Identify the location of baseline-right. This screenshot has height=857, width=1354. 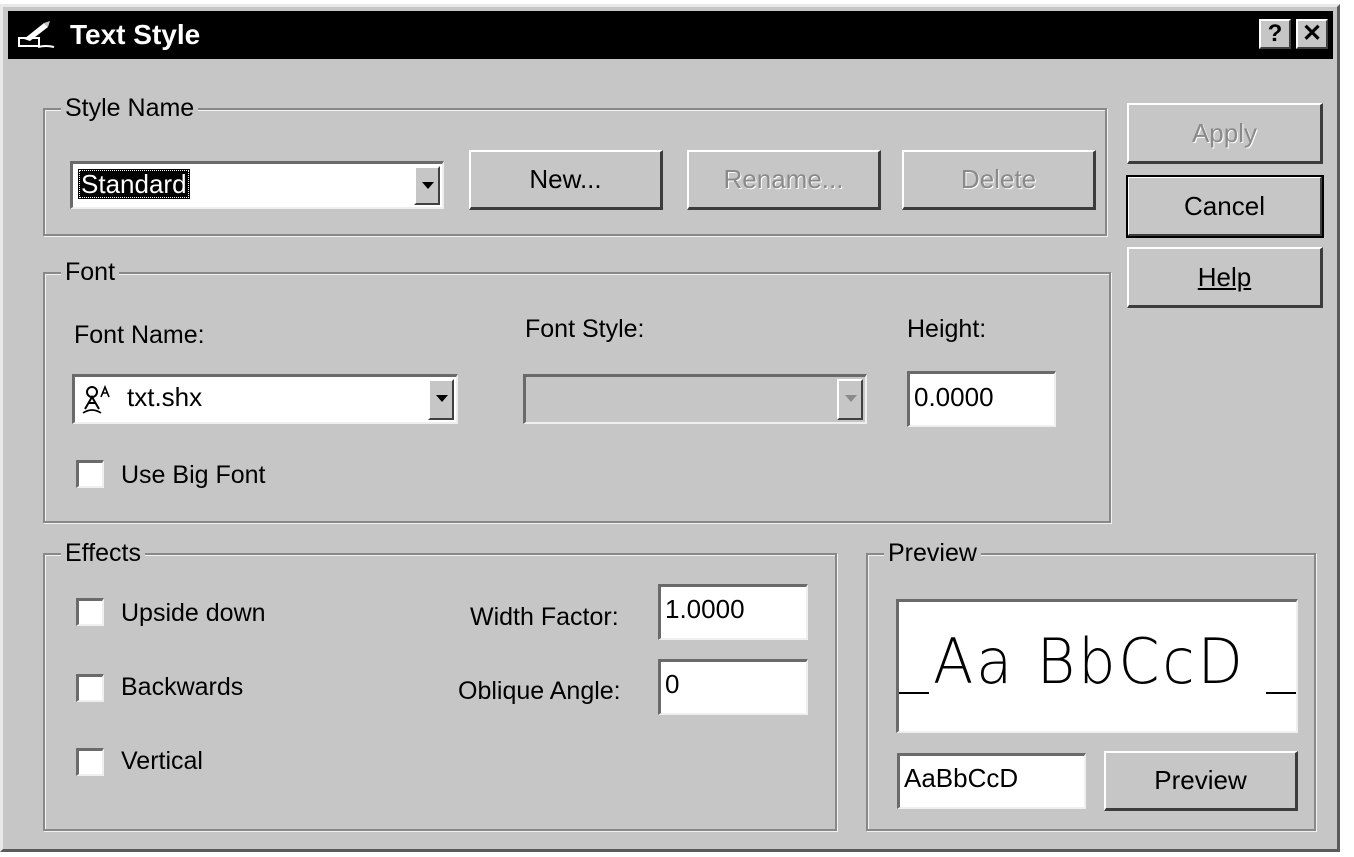
(1281, 693).